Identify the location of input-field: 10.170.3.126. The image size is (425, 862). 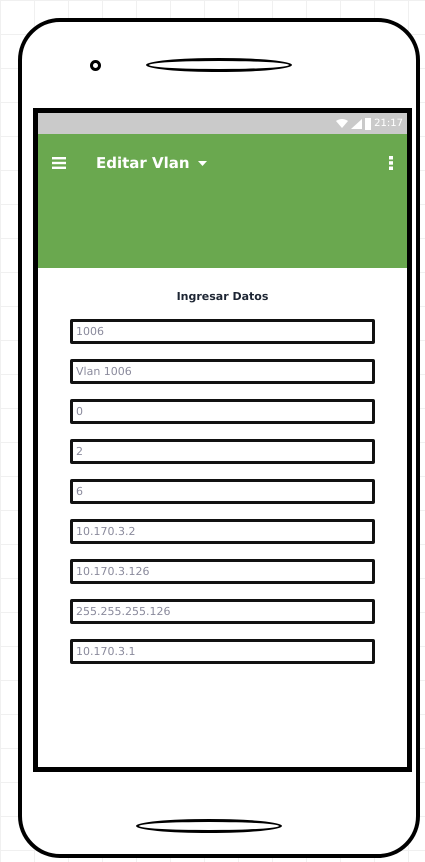
(222, 571).